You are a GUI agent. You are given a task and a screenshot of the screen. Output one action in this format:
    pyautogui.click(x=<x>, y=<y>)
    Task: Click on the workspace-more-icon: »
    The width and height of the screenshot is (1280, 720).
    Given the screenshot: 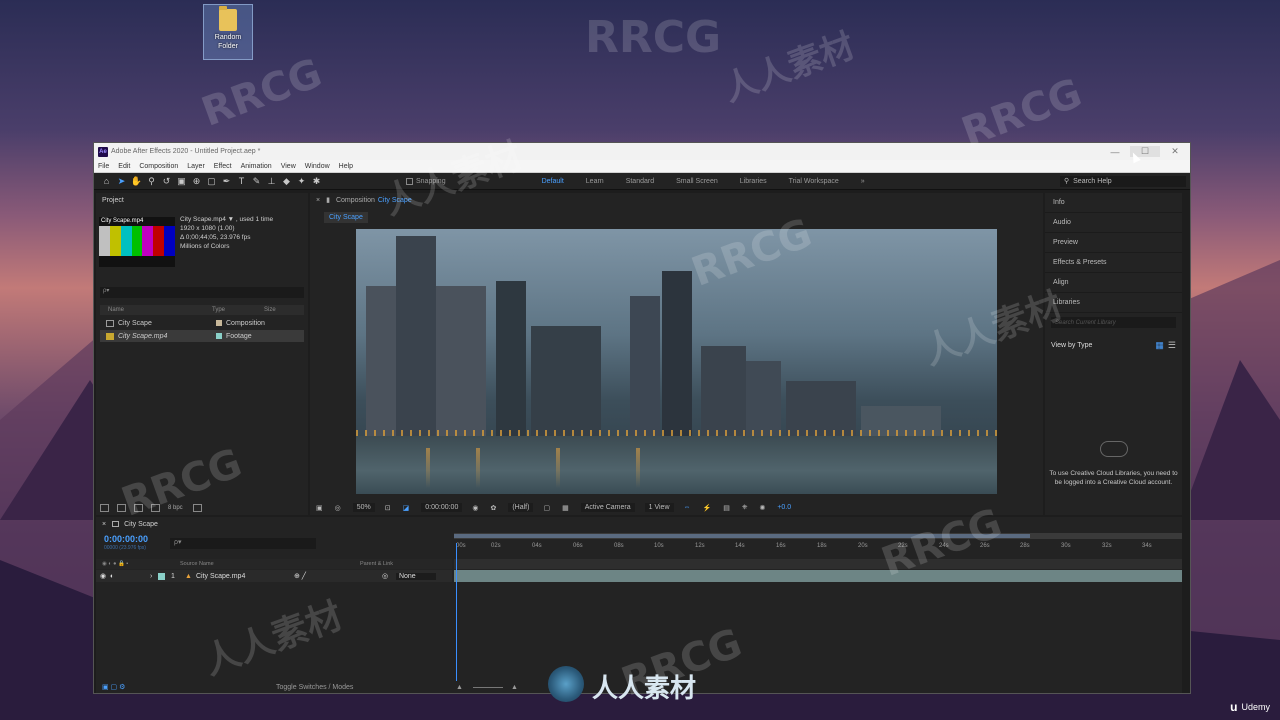 What is the action you would take?
    pyautogui.click(x=863, y=181)
    